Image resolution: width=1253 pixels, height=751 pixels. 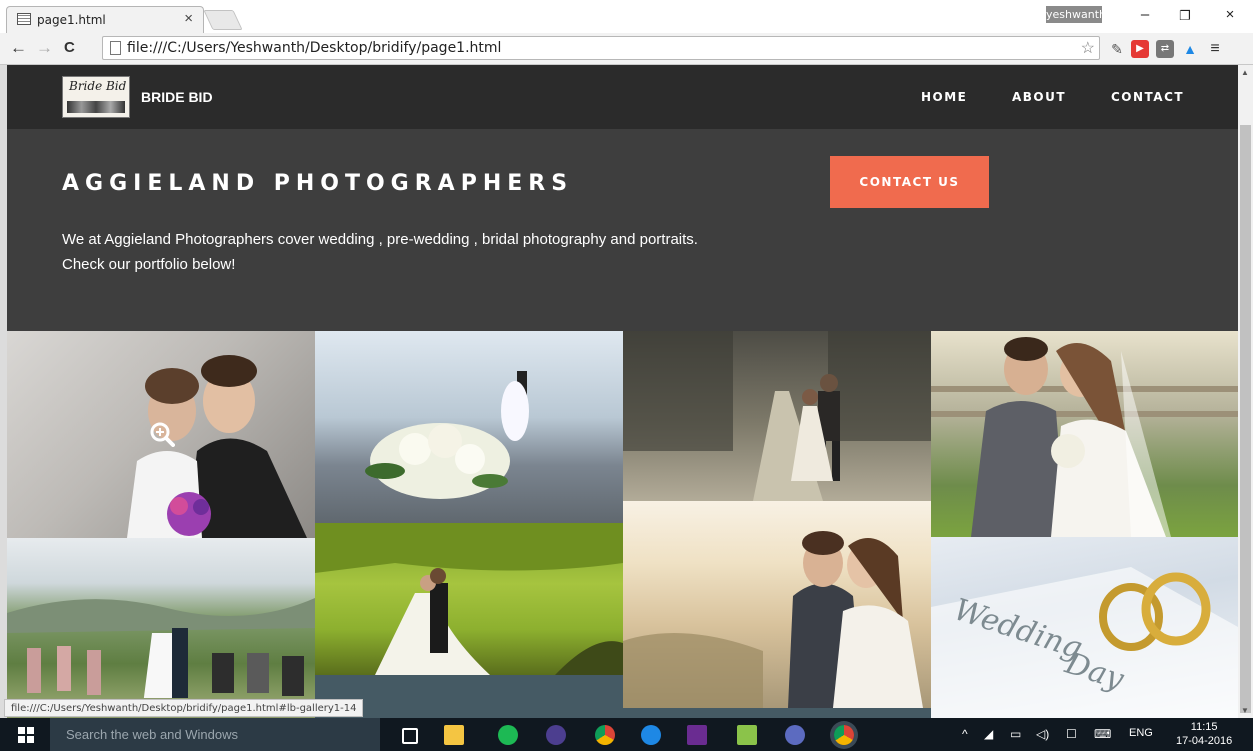 I want to click on back-icon: ←, so click(x=18, y=48).